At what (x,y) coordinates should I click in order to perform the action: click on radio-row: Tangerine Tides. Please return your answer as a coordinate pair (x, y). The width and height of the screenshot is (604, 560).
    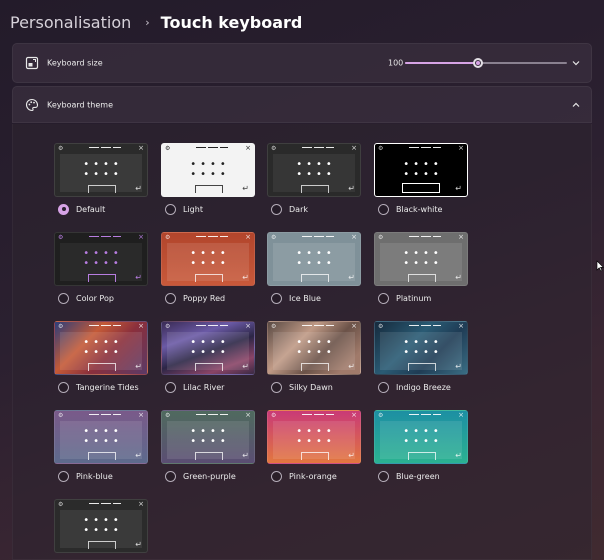
    Looking at the image, I should click on (98, 387).